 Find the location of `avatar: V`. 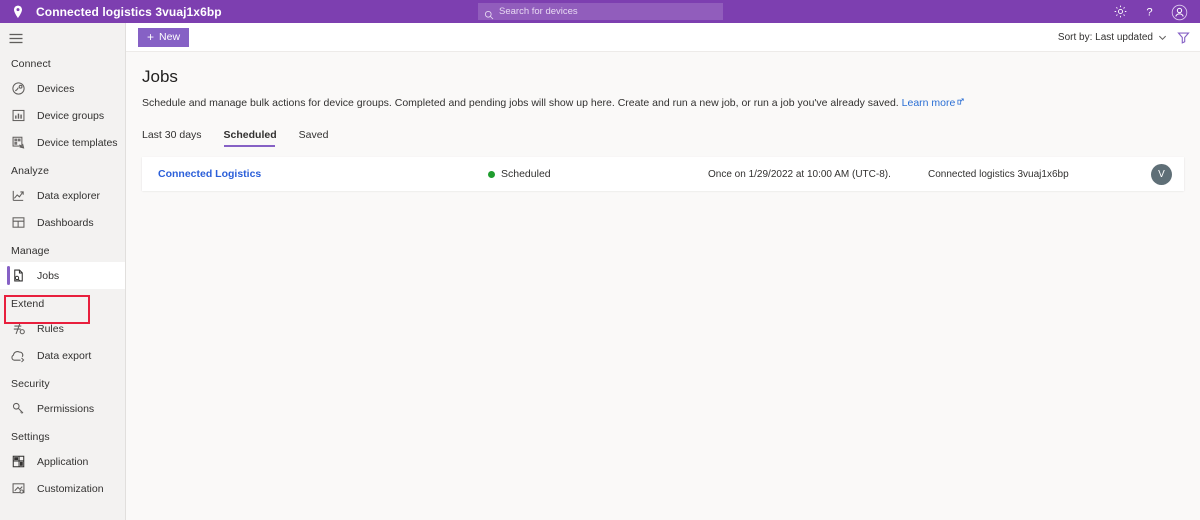

avatar: V is located at coordinates (1161, 174).